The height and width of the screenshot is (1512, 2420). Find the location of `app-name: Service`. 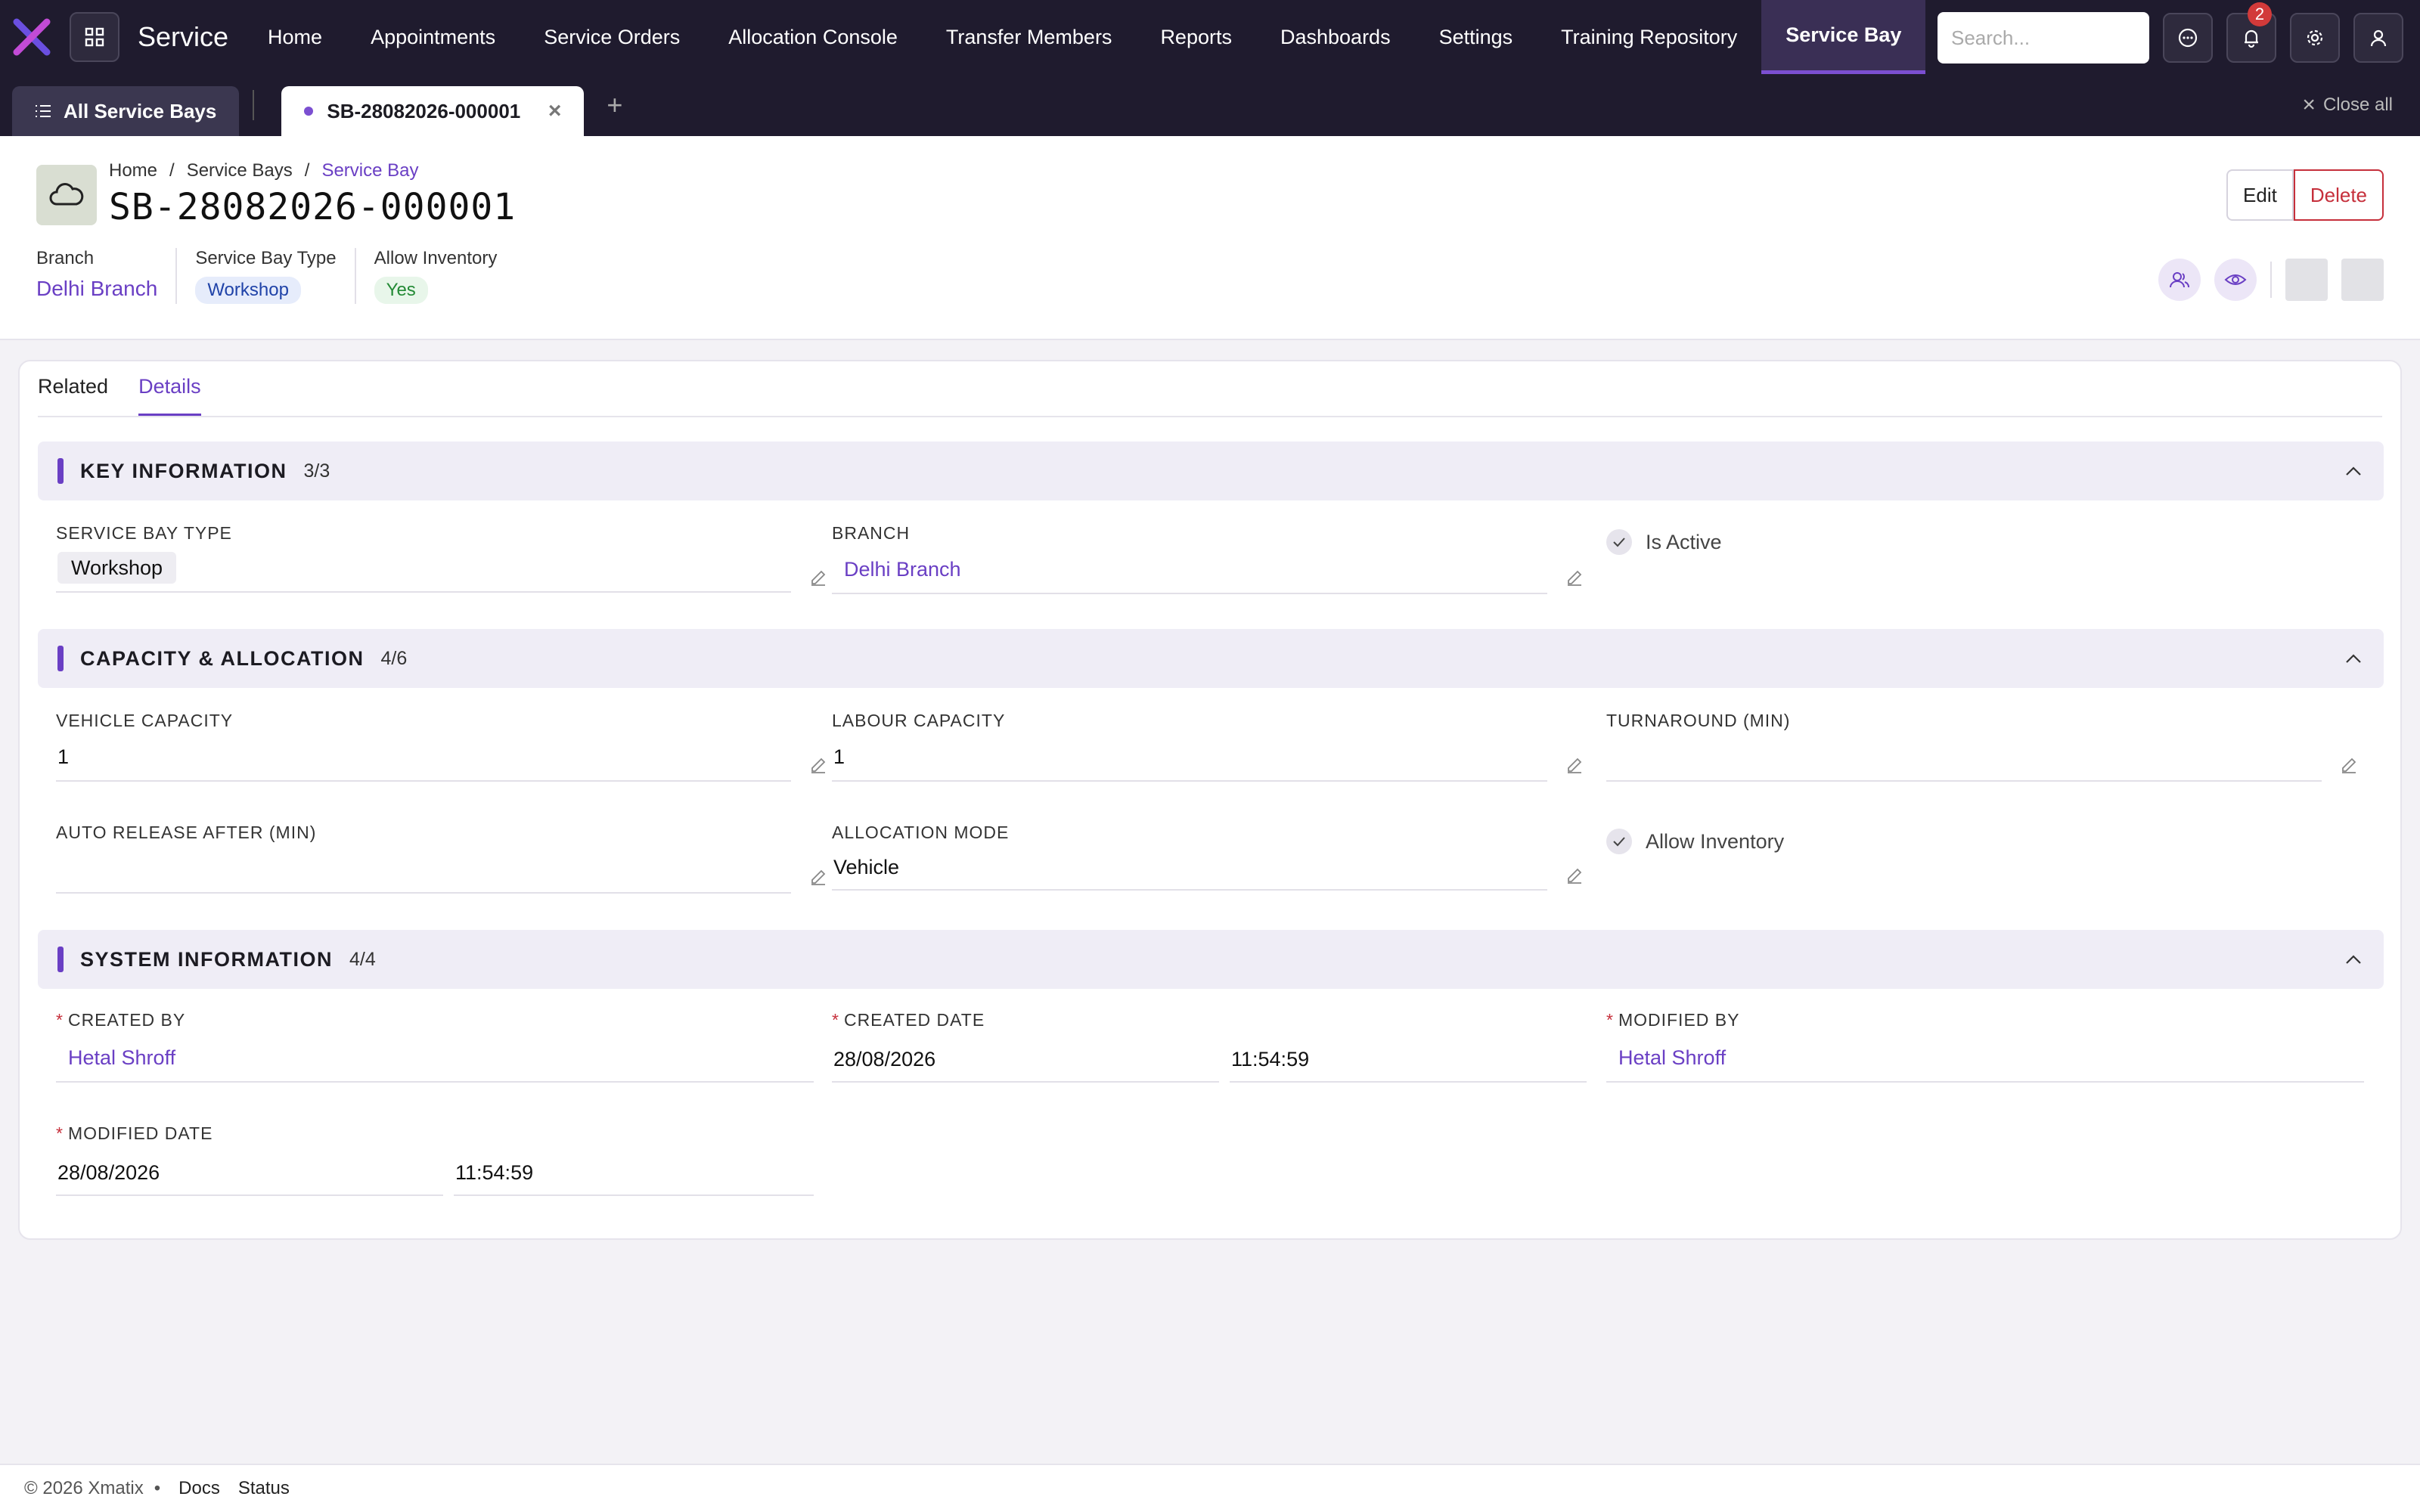

app-name: Service is located at coordinates (183, 36).